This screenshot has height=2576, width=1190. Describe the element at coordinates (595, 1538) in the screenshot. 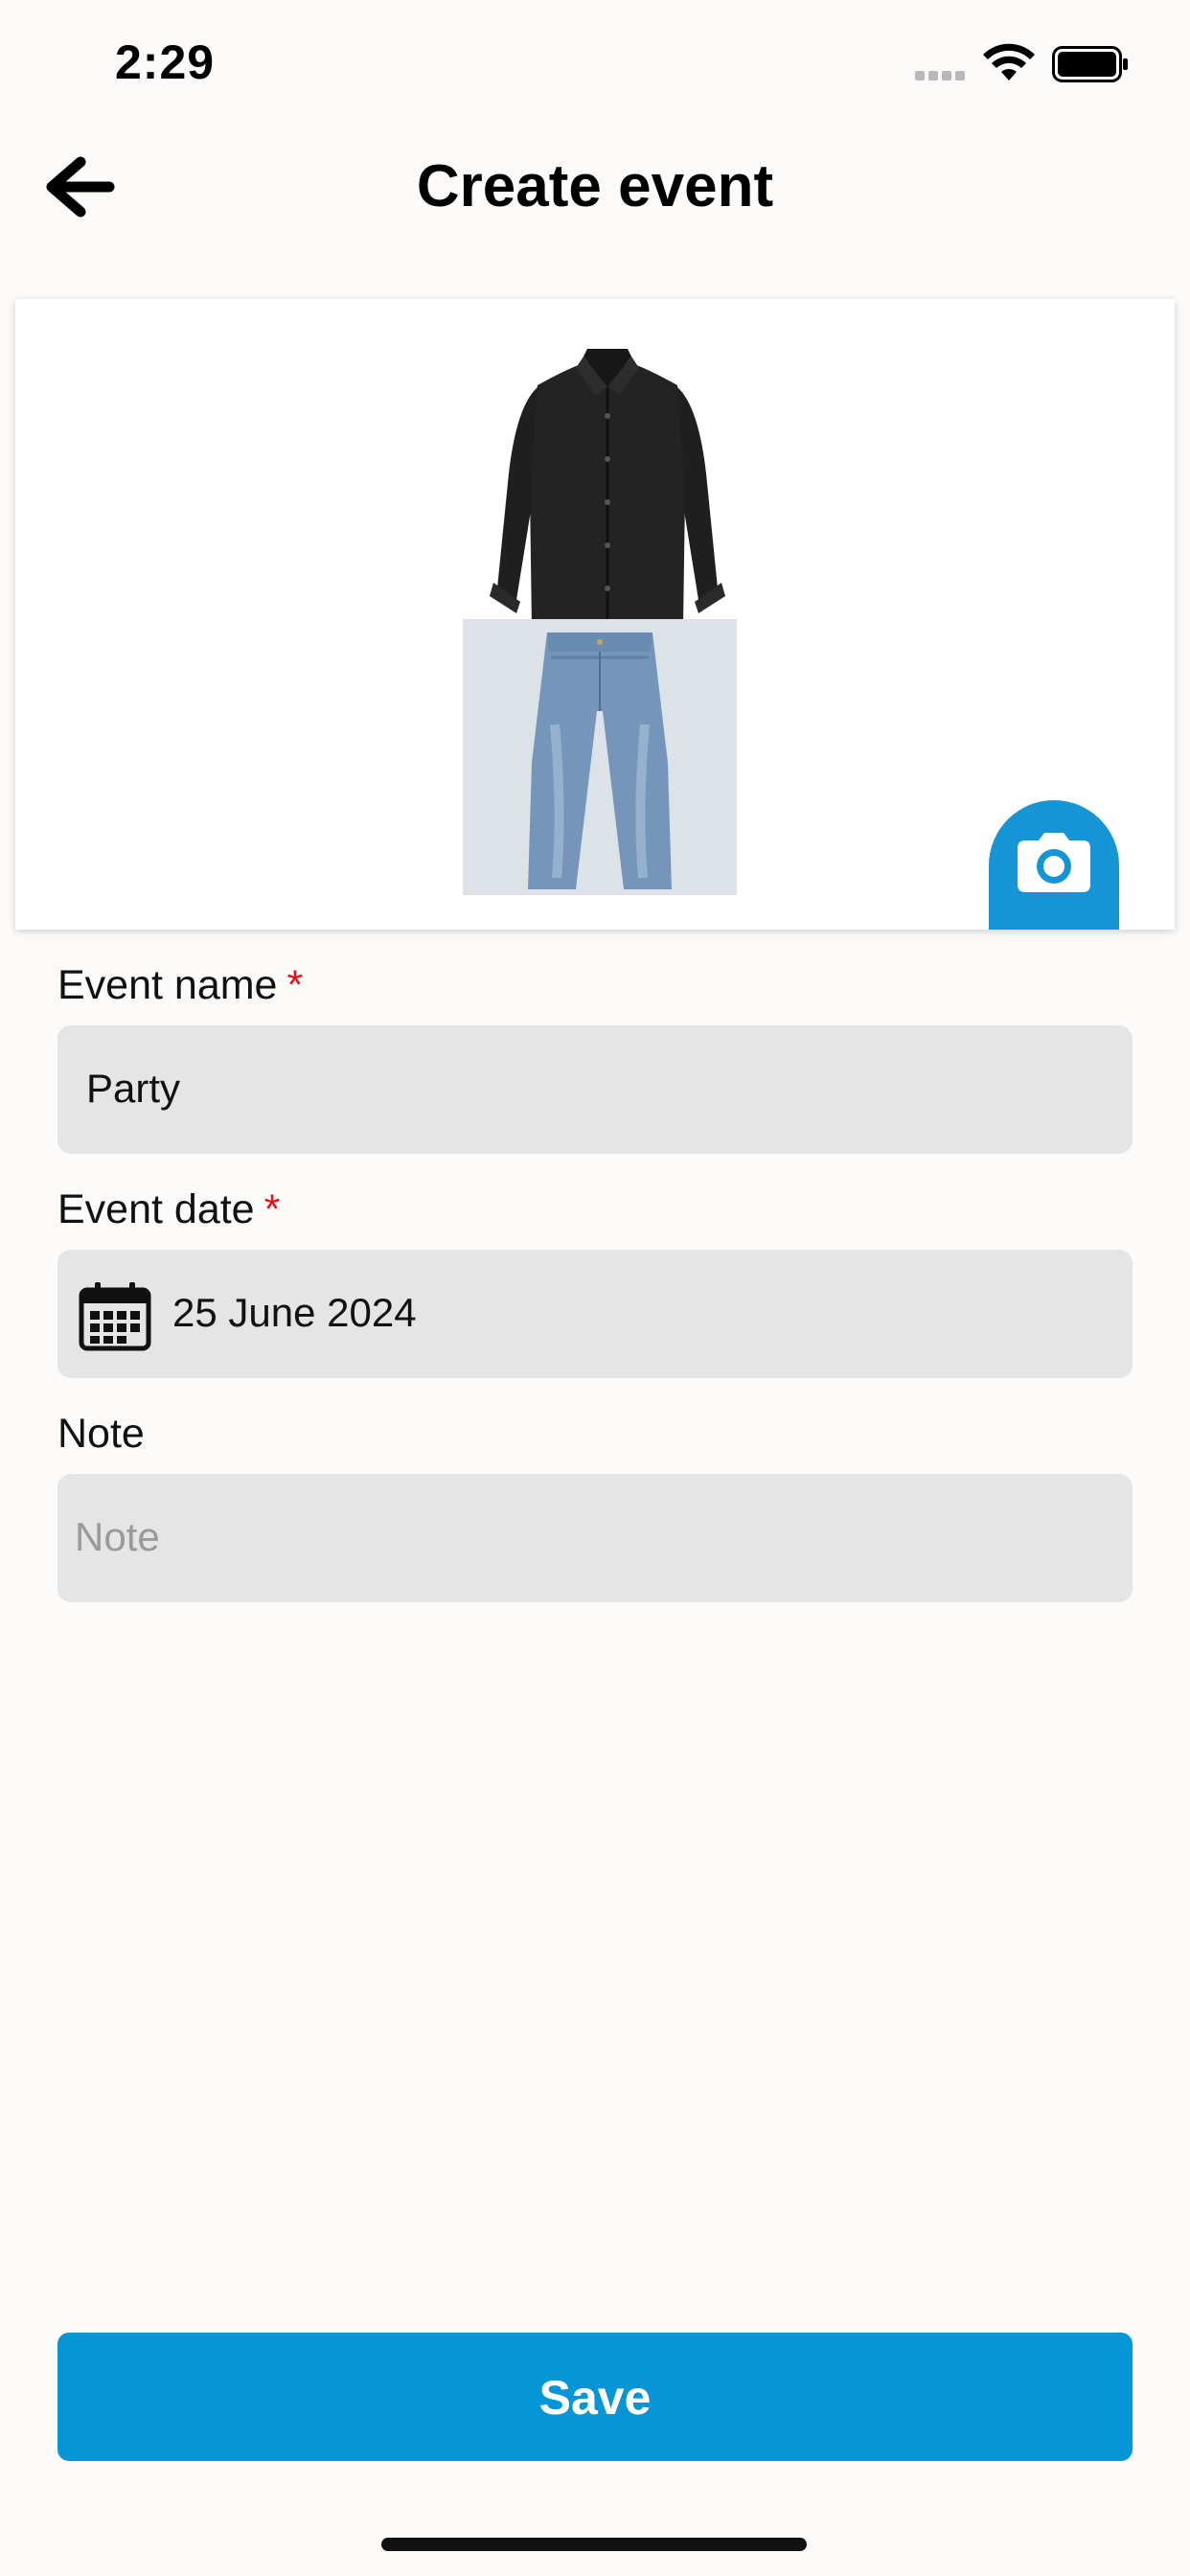

I see `note-input: Note` at that location.